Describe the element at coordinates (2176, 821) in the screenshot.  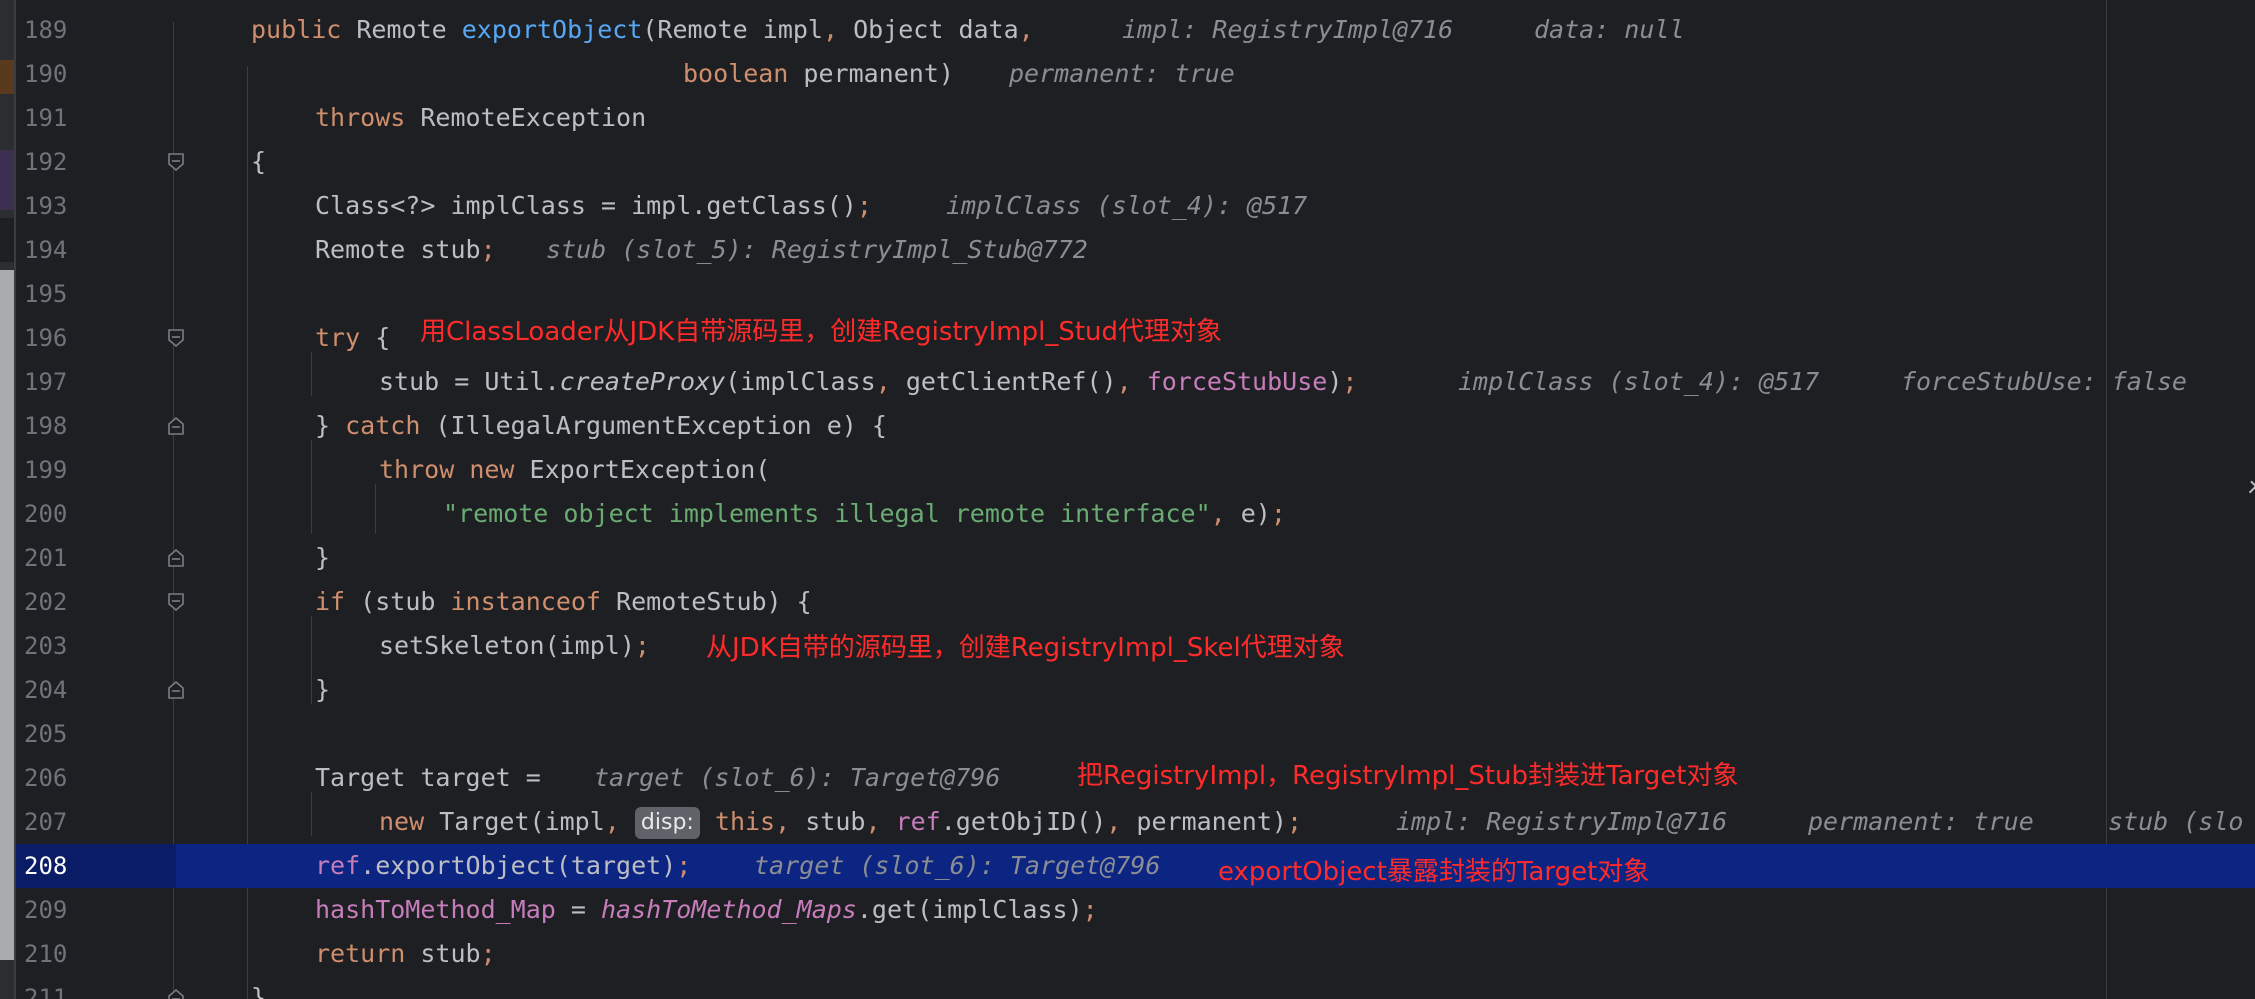
I see `inline-debug-value: stub (slo` at that location.